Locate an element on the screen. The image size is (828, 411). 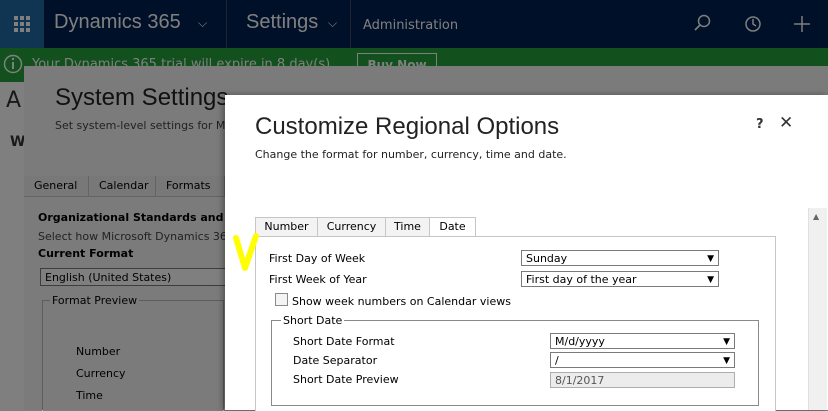
short-date-format-label: Short Date Format is located at coordinates (344, 341).